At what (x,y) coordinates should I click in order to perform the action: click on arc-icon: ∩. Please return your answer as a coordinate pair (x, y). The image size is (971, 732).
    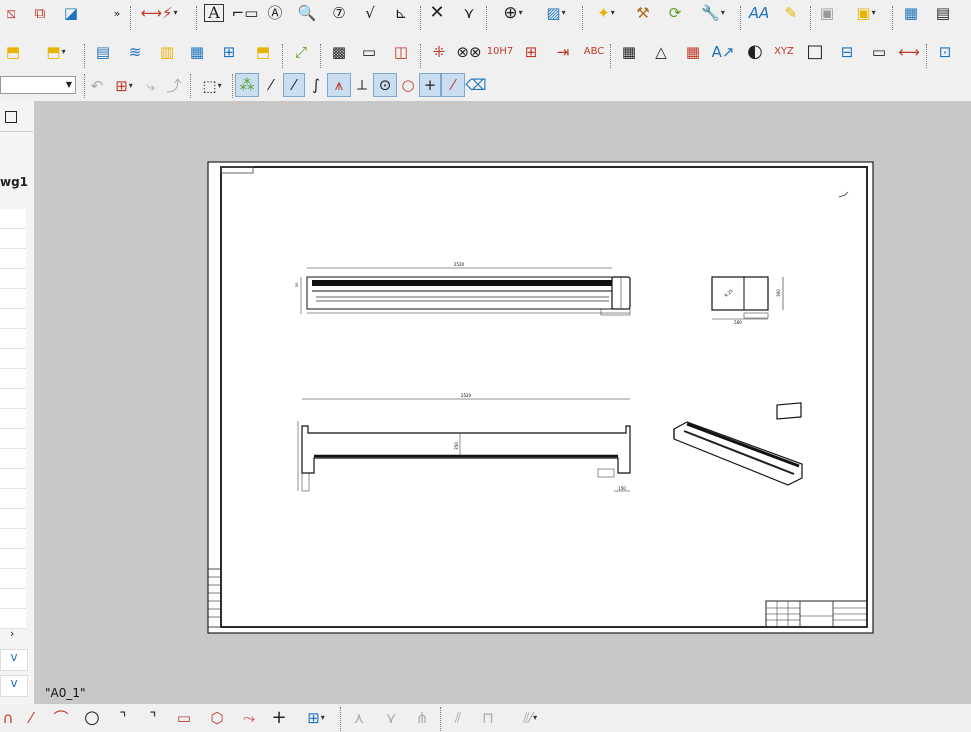
    Looking at the image, I should click on (8, 718).